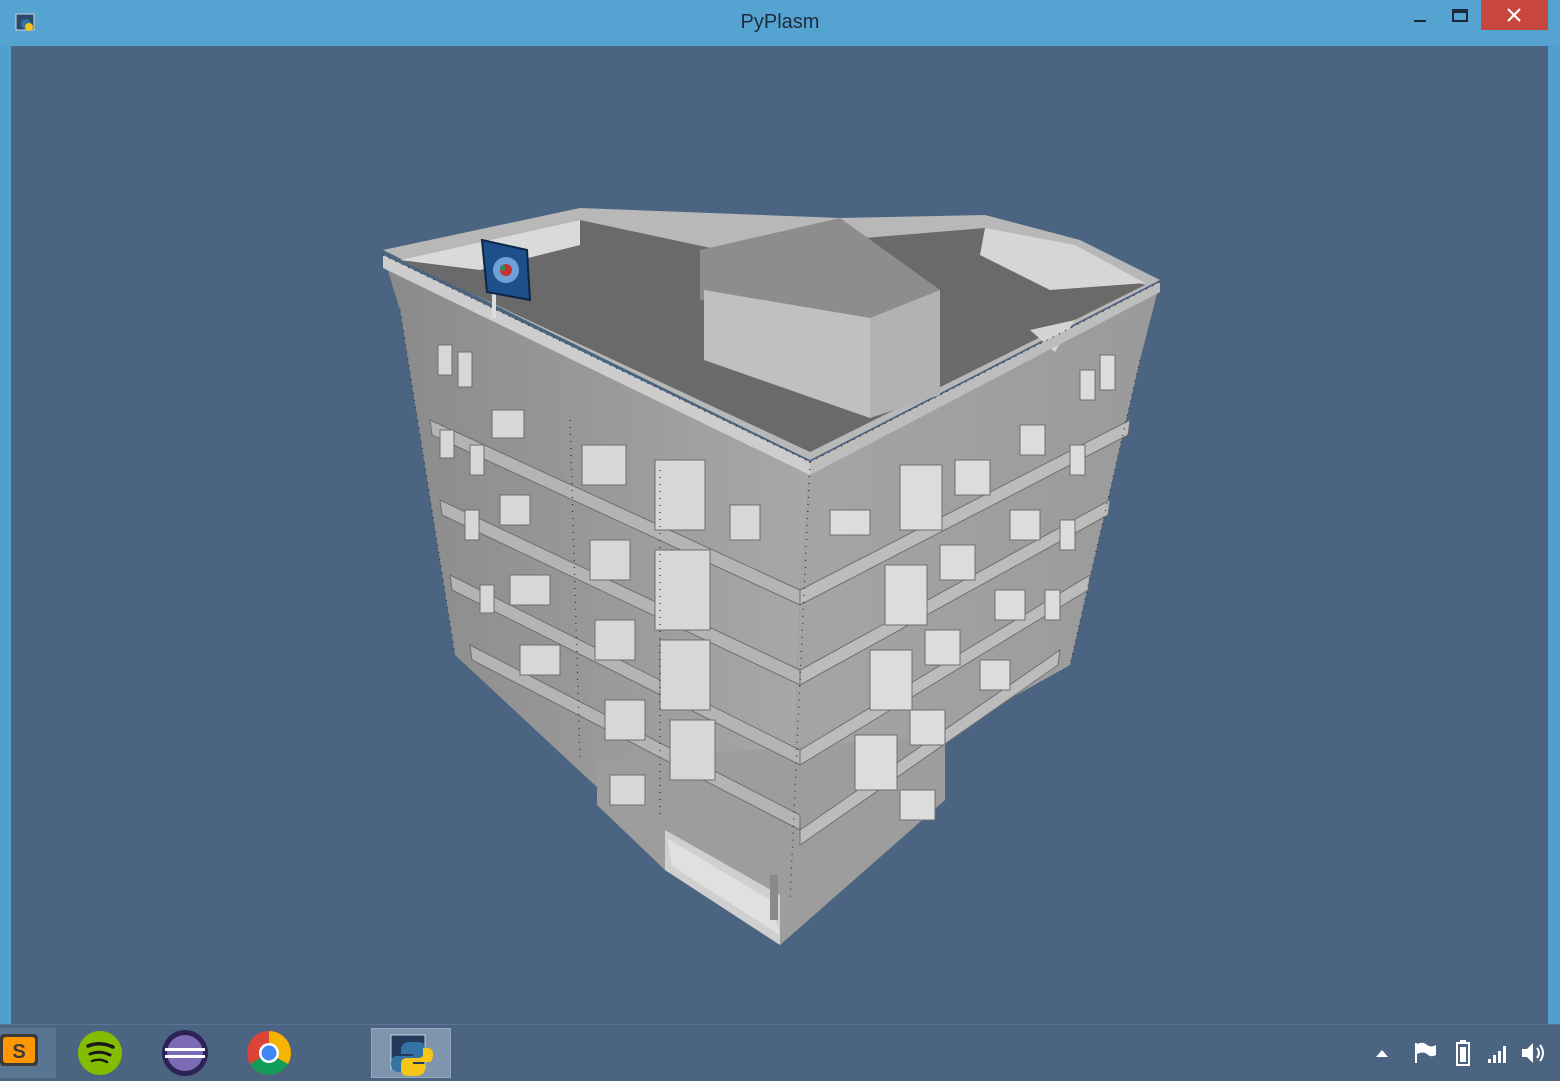  I want to click on network-signal-icon, so click(1497, 1054).